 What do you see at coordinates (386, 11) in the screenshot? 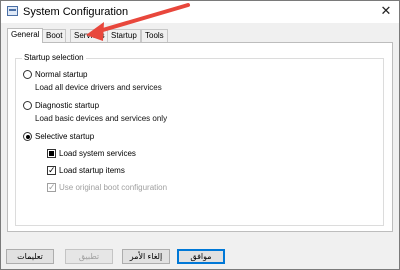
I see `close-icon: ✕` at bounding box center [386, 11].